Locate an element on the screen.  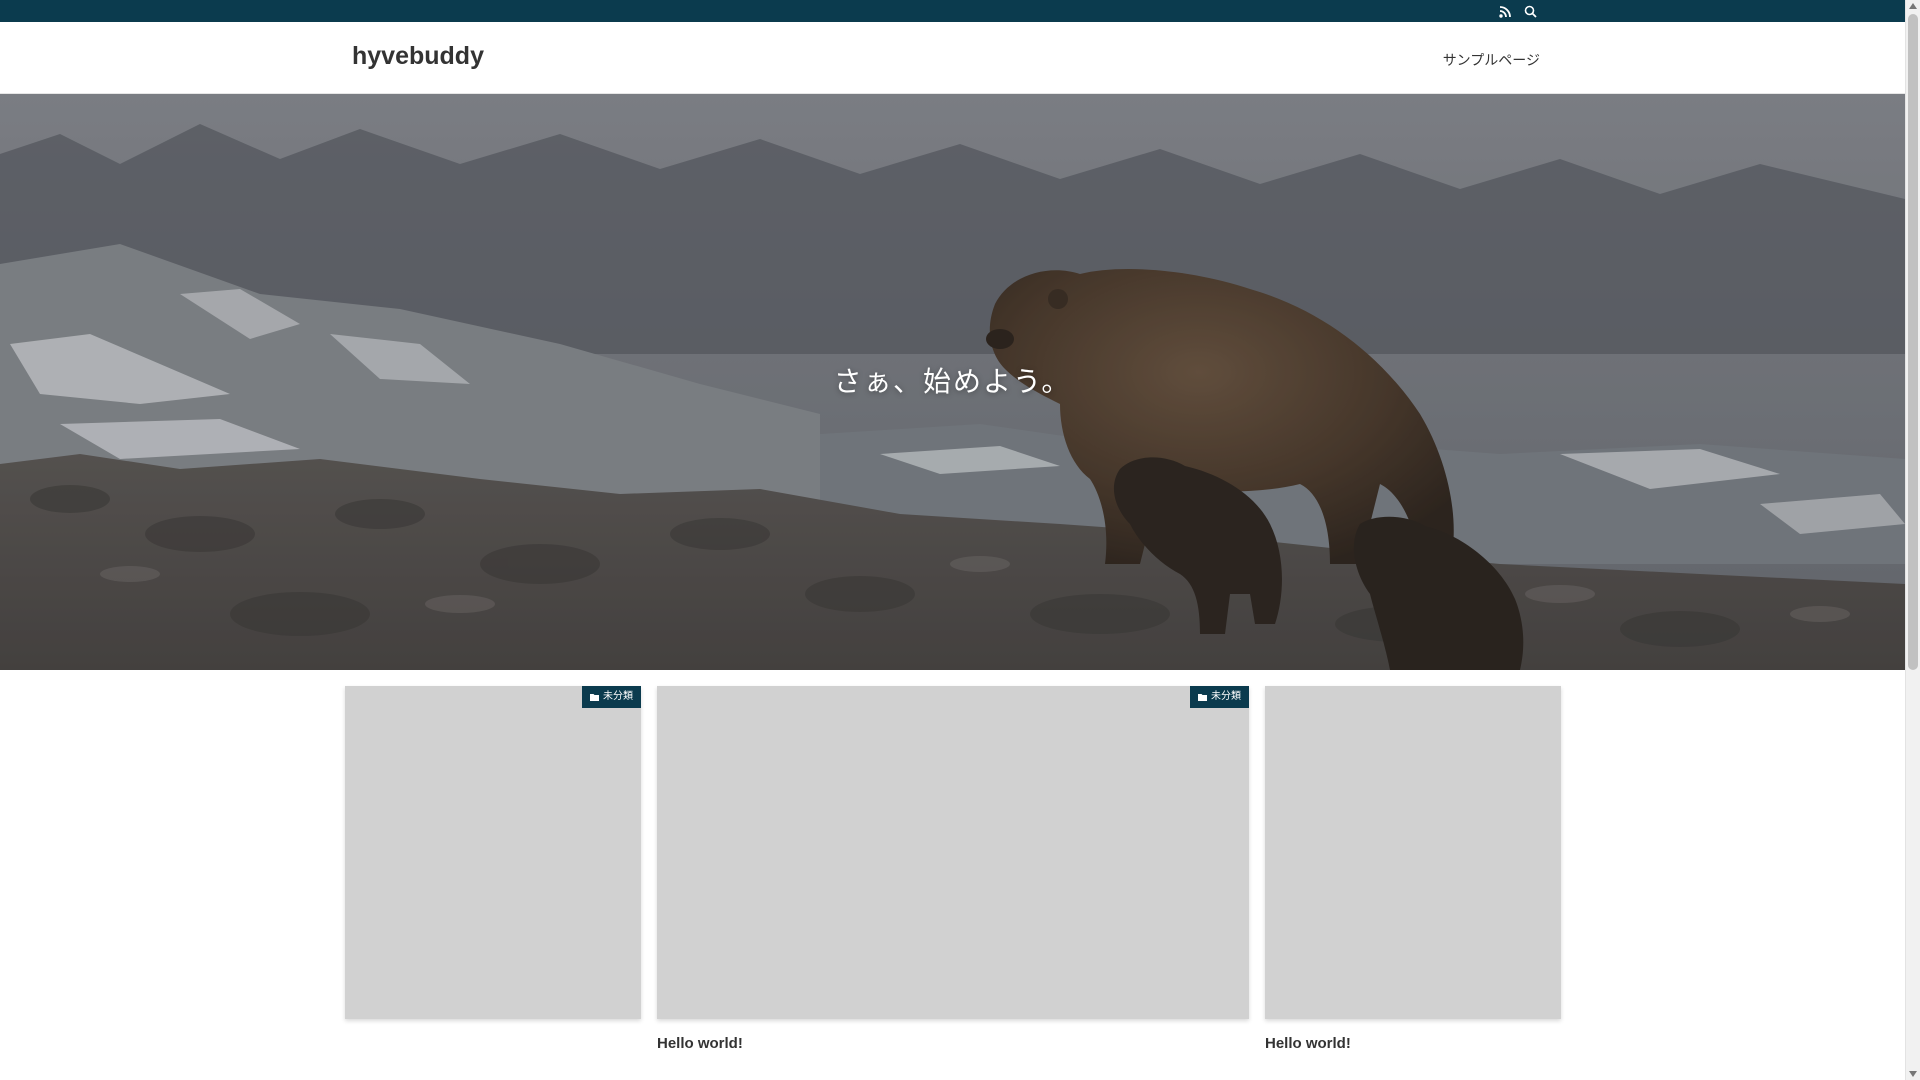
hero-caption: さぁ、始めよう。 is located at coordinates (952, 381).